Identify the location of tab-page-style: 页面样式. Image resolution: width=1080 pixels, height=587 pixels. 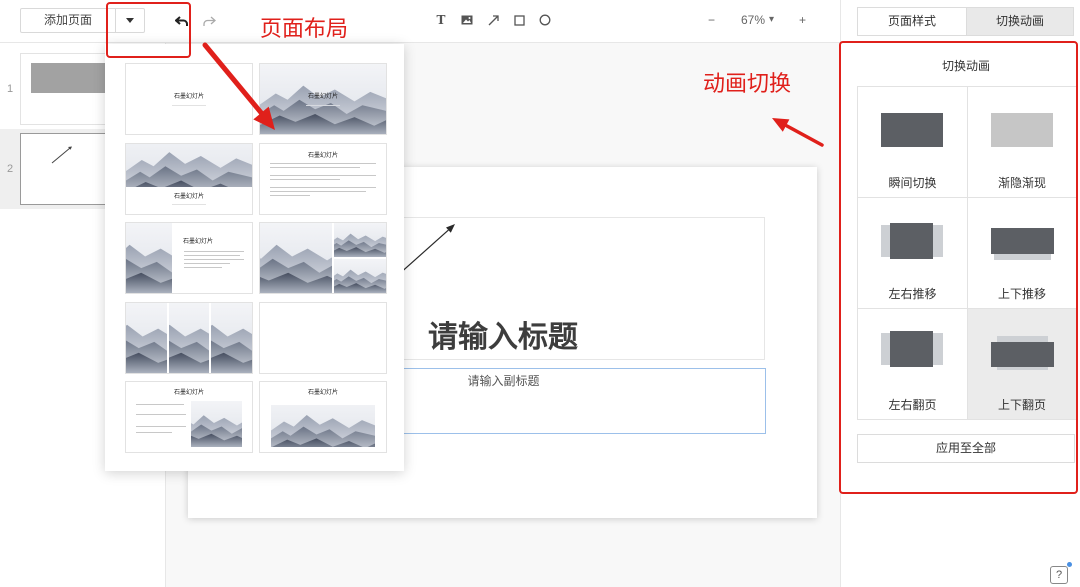
(912, 21).